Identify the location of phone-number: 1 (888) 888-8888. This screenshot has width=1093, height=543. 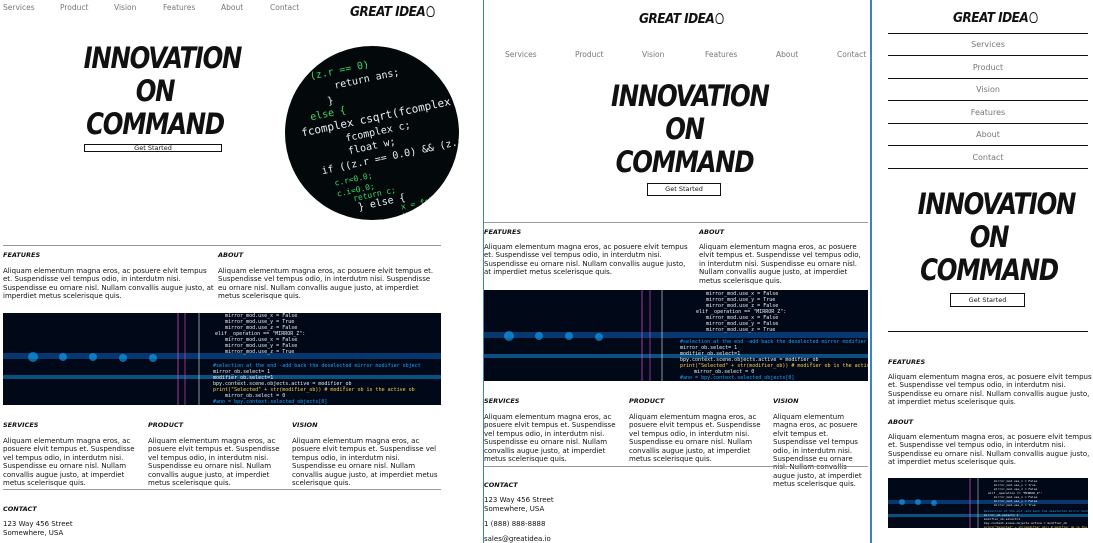
(515, 524).